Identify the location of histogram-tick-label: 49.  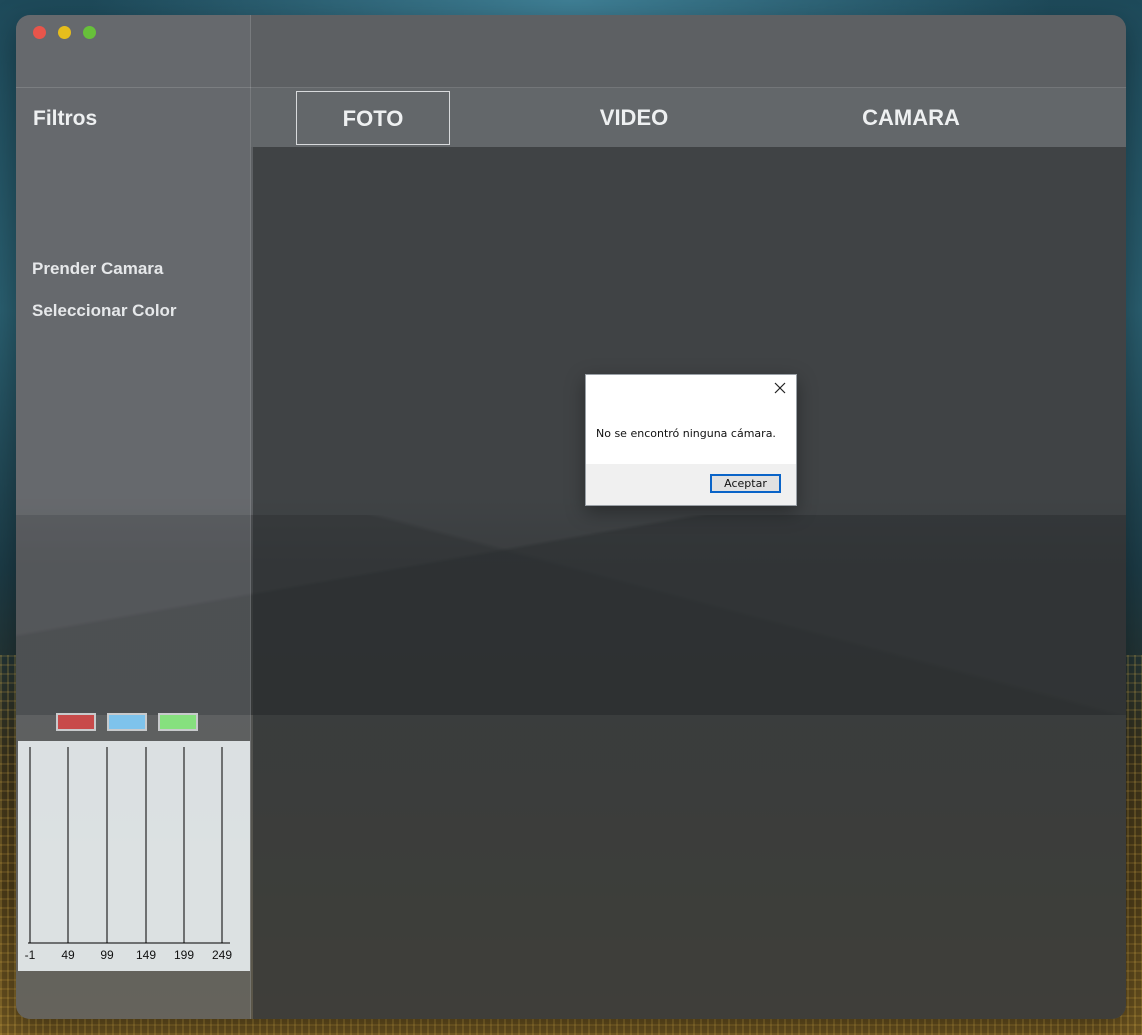
(68, 955).